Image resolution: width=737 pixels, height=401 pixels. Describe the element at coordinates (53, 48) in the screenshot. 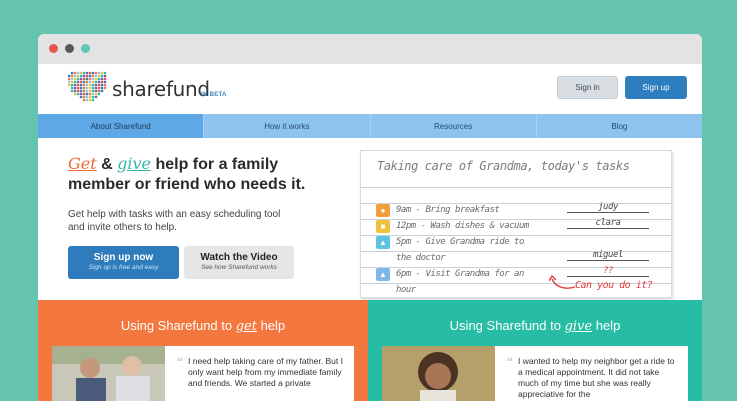

I see `close-window-control` at that location.